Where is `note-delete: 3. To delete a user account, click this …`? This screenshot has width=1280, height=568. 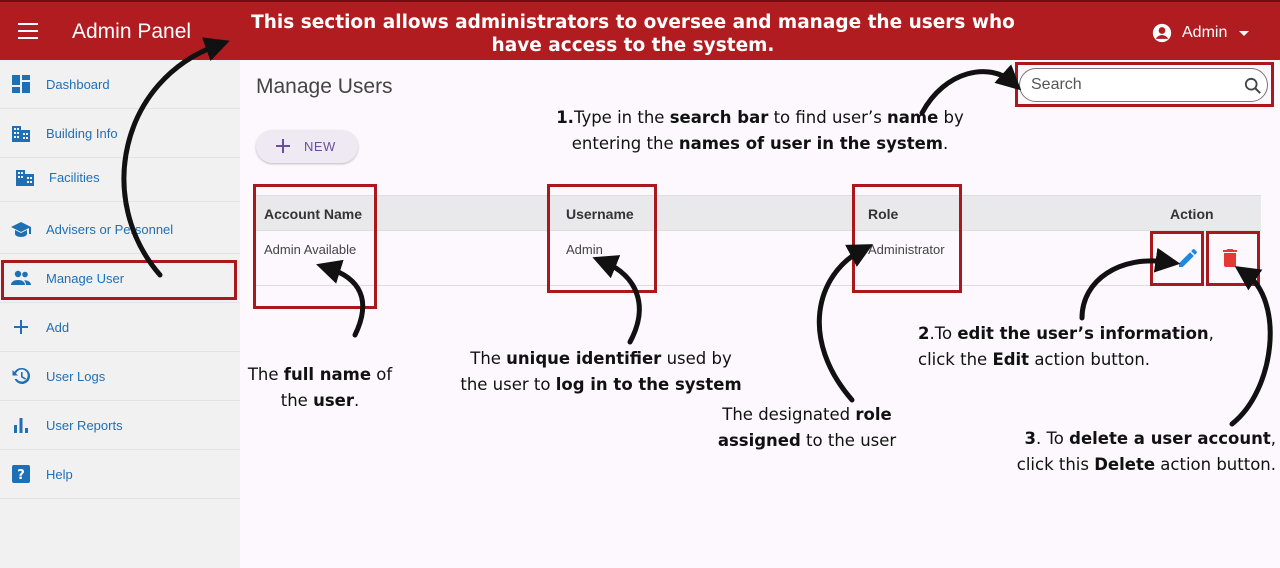 note-delete: 3. To delete a user account, click this … is located at coordinates (1146, 451).